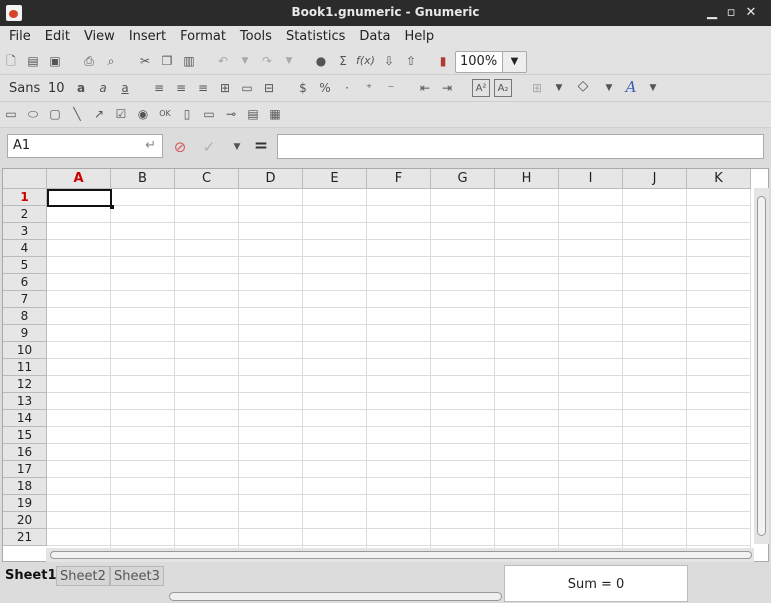  What do you see at coordinates (145, 61) in the screenshot?
I see `cut-icon: ✂` at bounding box center [145, 61].